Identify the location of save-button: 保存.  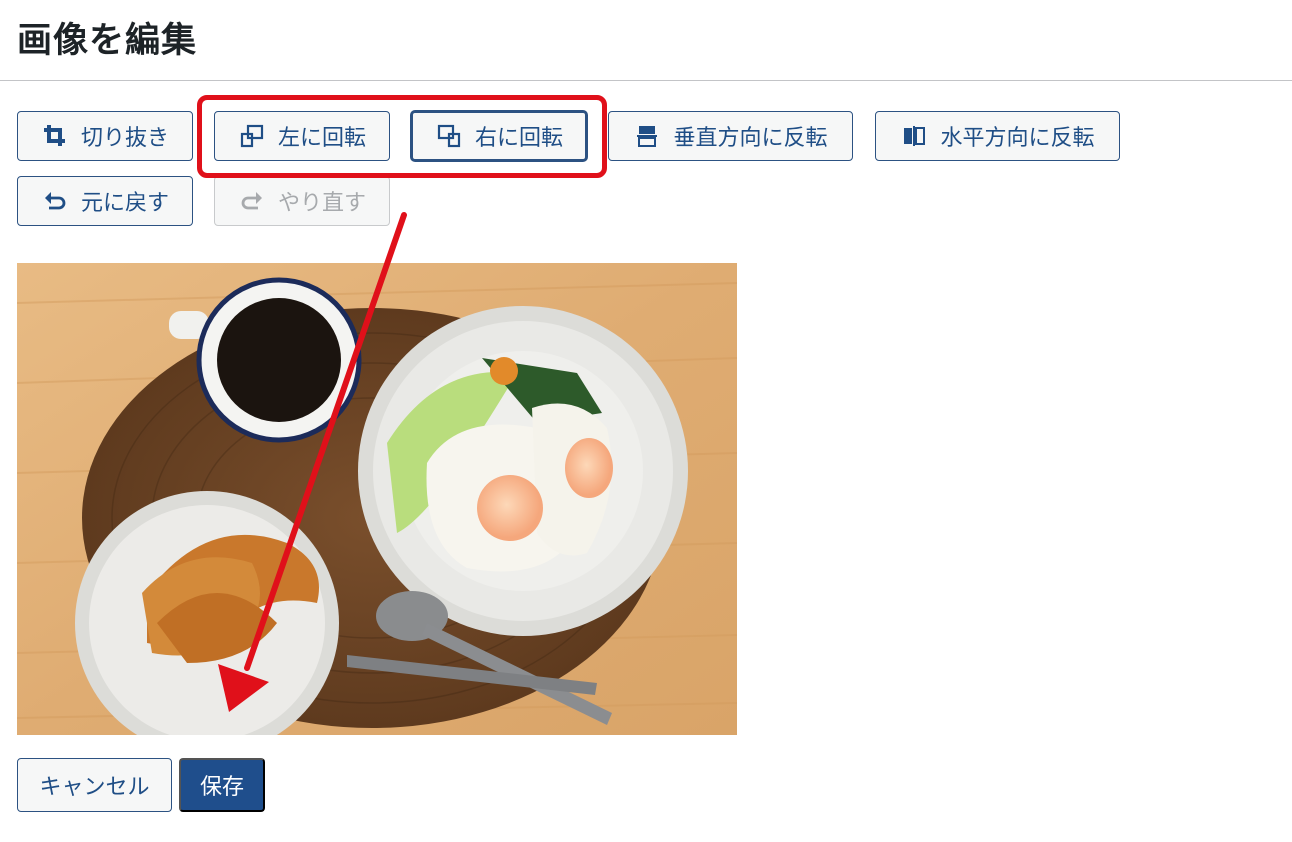
(222, 785).